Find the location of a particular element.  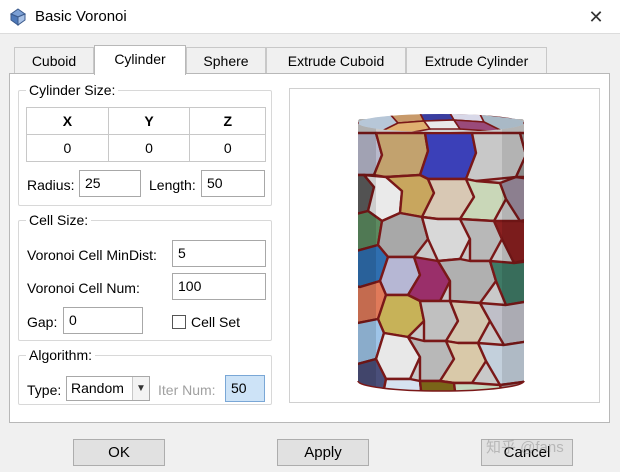

type-label: Type: is located at coordinates (44, 390).